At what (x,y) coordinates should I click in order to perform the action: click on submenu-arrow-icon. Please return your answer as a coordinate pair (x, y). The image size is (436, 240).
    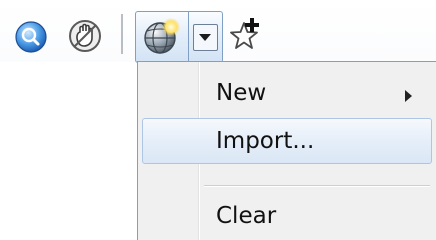
    Looking at the image, I should click on (408, 96).